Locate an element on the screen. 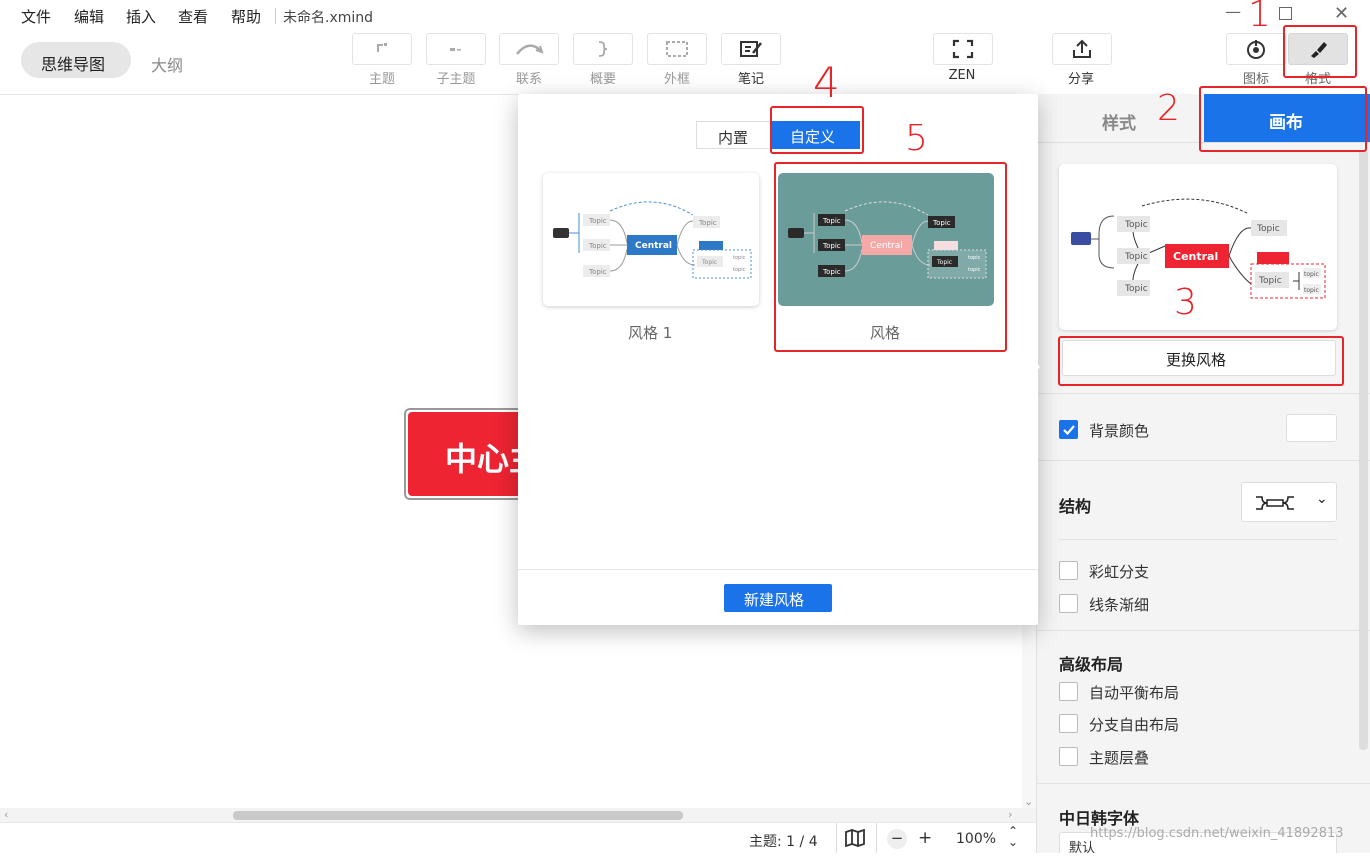  check-icon is located at coordinates (1069, 430).